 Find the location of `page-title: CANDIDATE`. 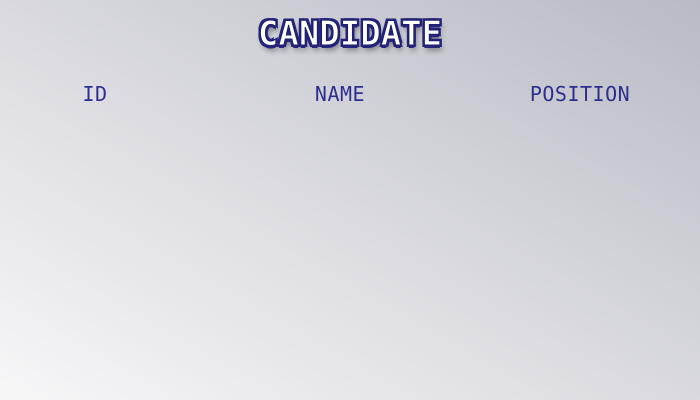

page-title: CANDIDATE is located at coordinates (350, 34).